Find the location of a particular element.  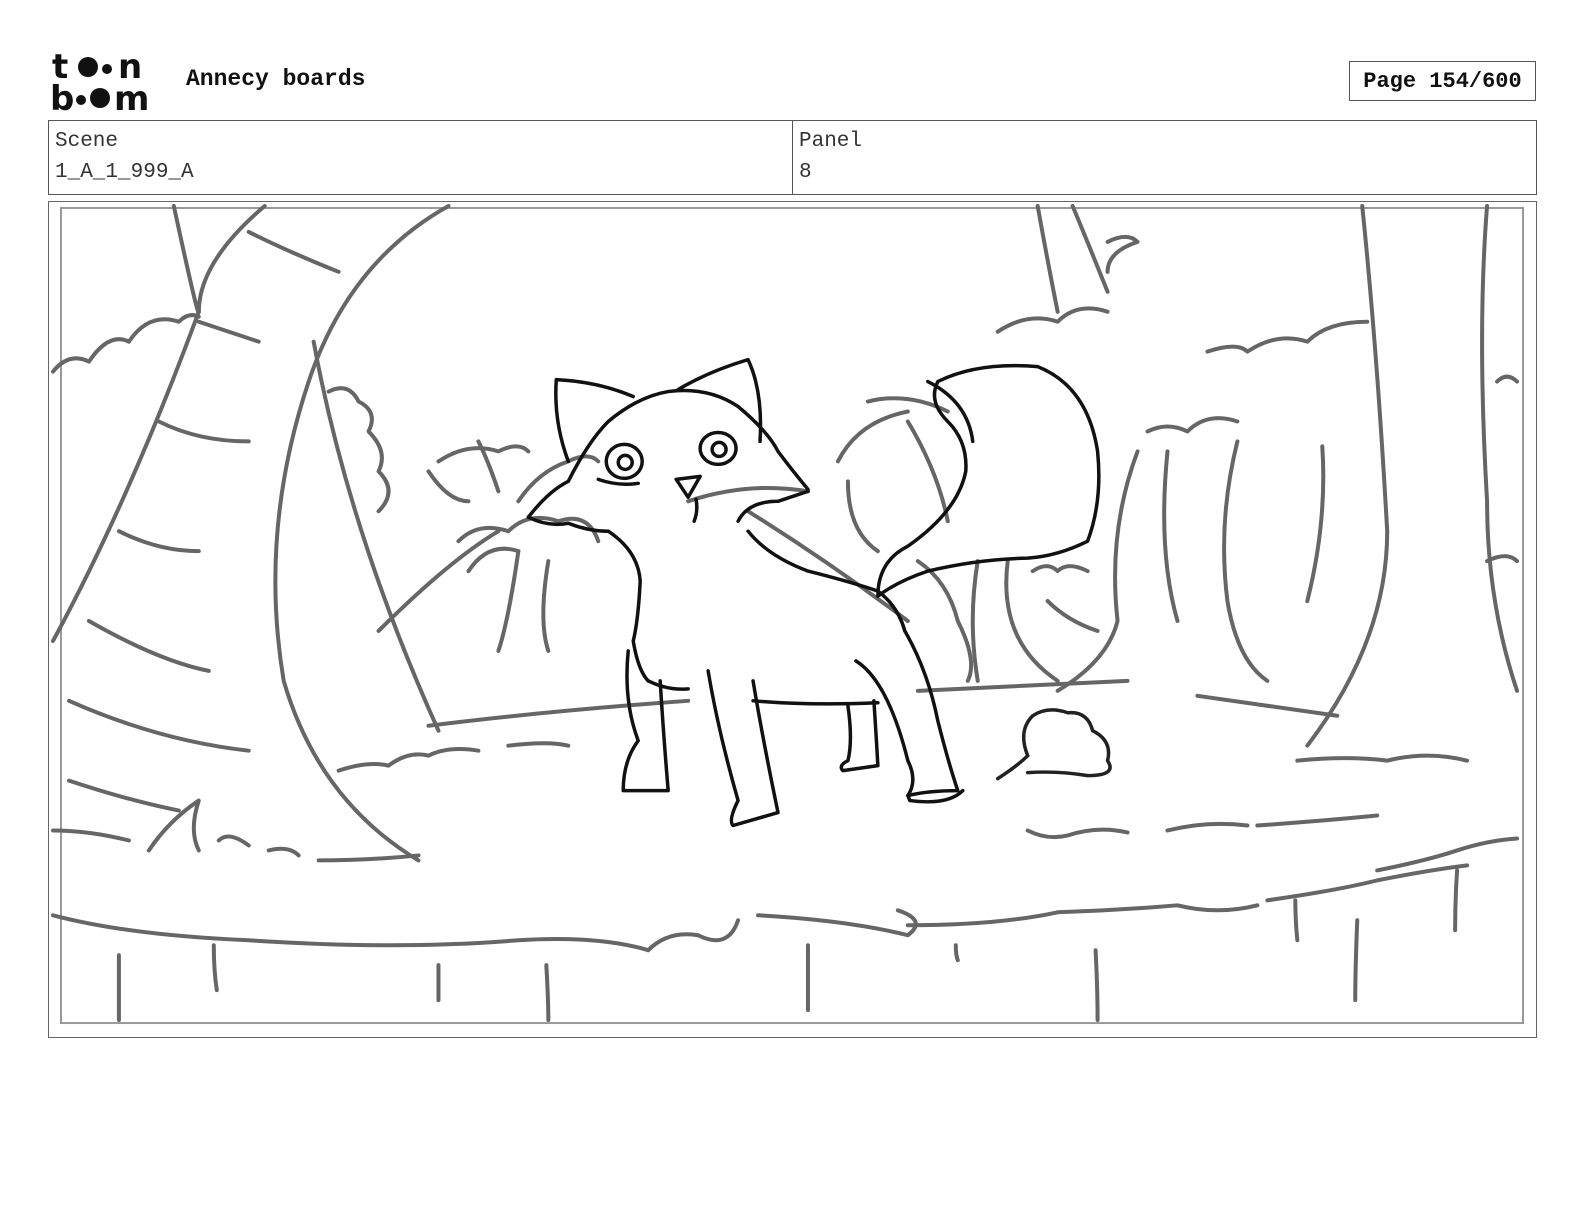

scene-cell: Scene 1_A_1_999_A is located at coordinates (421, 157).